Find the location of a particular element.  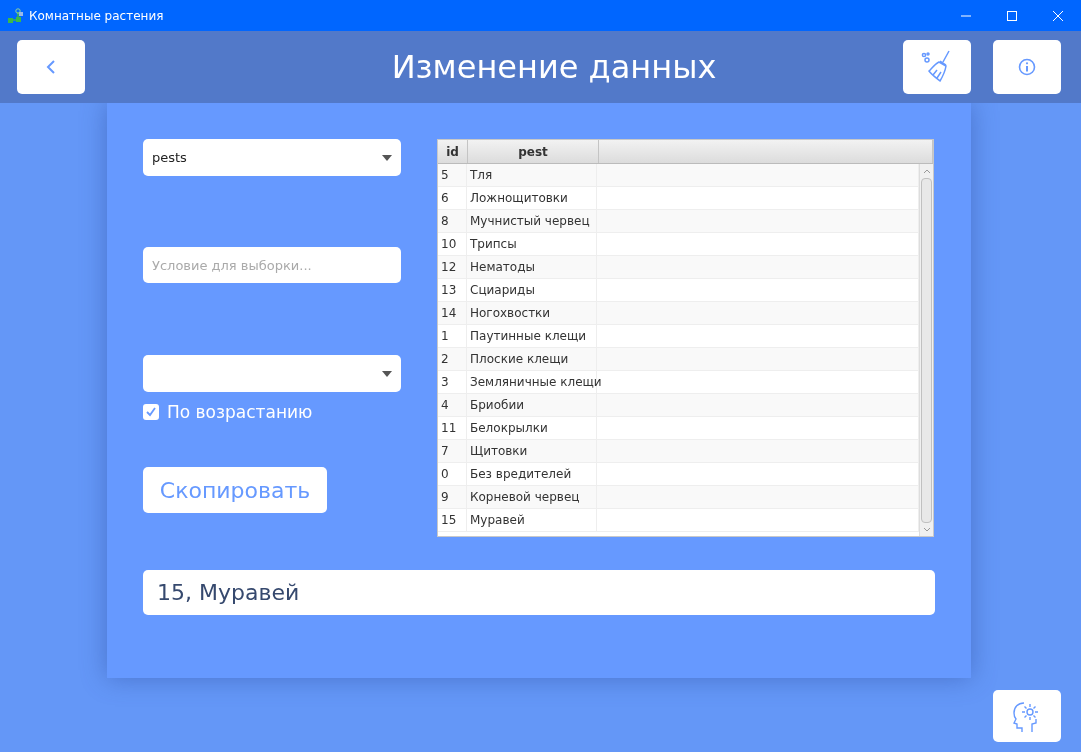

table-cell: Без вредителей is located at coordinates (532, 474).